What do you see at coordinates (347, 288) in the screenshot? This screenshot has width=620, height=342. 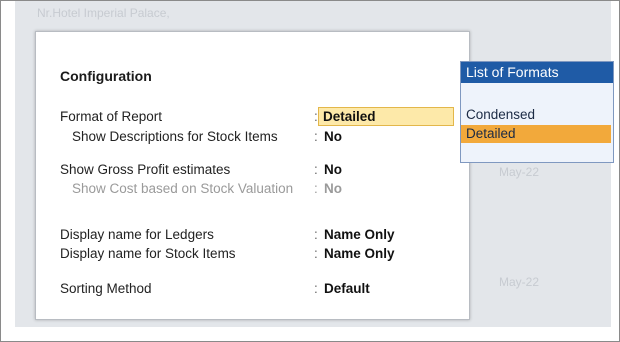 I see `sorting-method-field: Default` at bounding box center [347, 288].